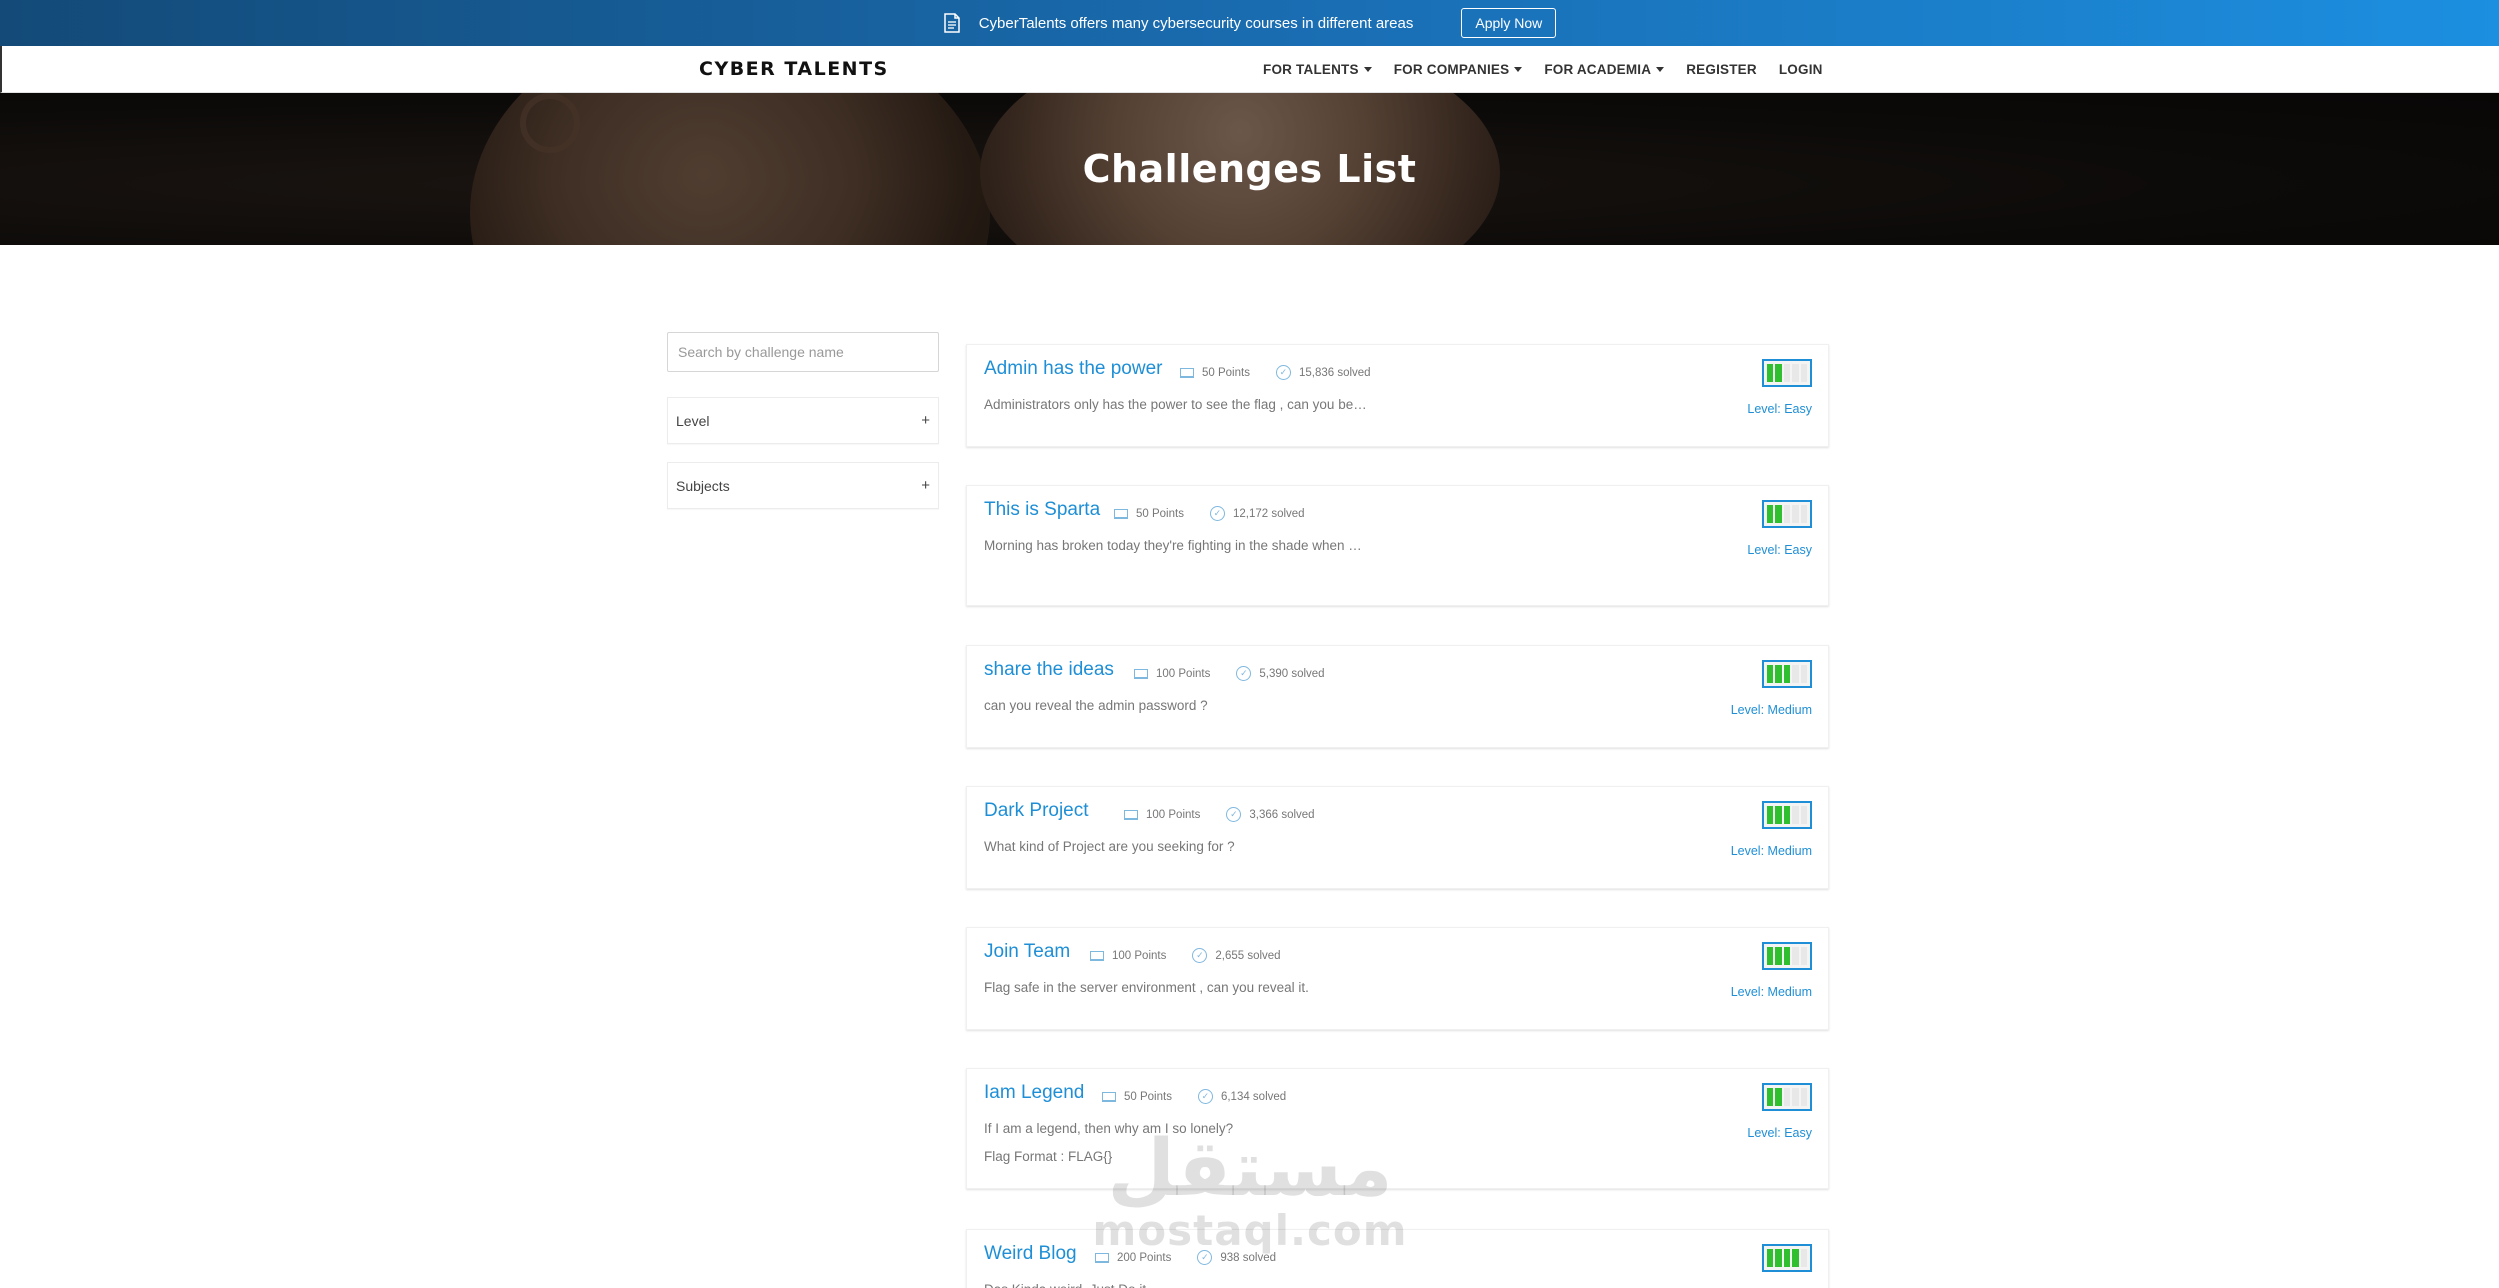 This screenshot has width=2499, height=1288. Describe the element at coordinates (703, 485) in the screenshot. I see `filter-label: Subjects` at that location.